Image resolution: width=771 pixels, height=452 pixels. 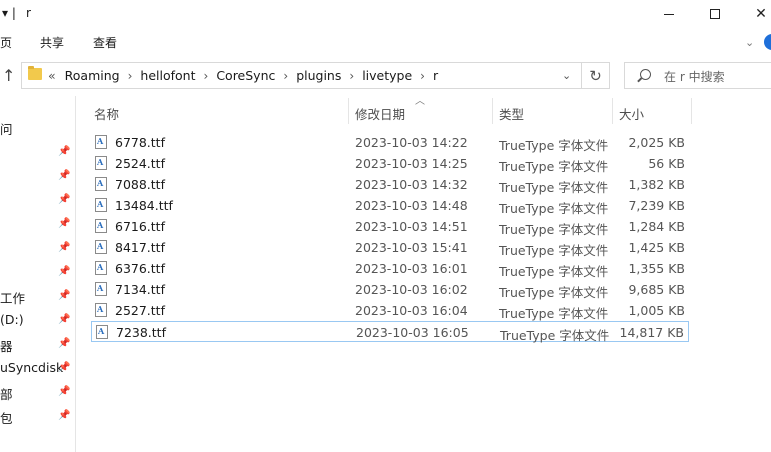 I want to click on up-arrow-icon: ↑, so click(x=8, y=75).